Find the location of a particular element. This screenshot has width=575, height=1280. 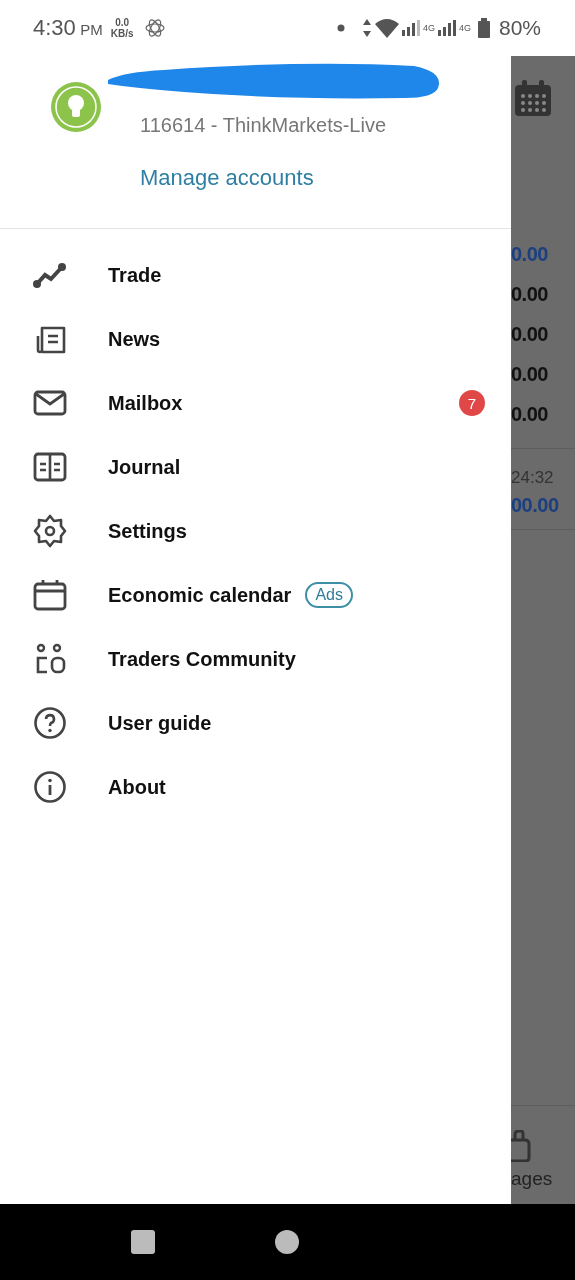

bag-icon is located at coordinates (521, 1146).